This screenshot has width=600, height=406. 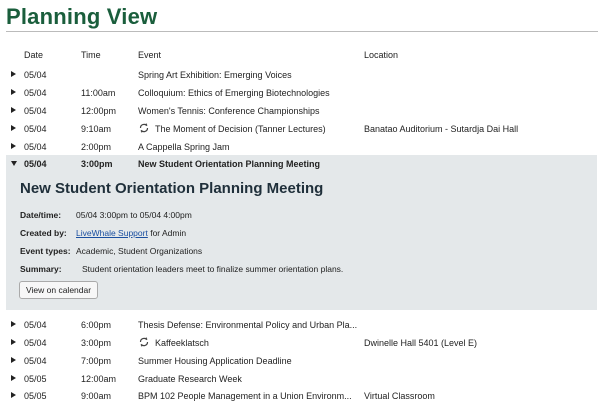 I want to click on created-label: Created by:, so click(x=43, y=233).